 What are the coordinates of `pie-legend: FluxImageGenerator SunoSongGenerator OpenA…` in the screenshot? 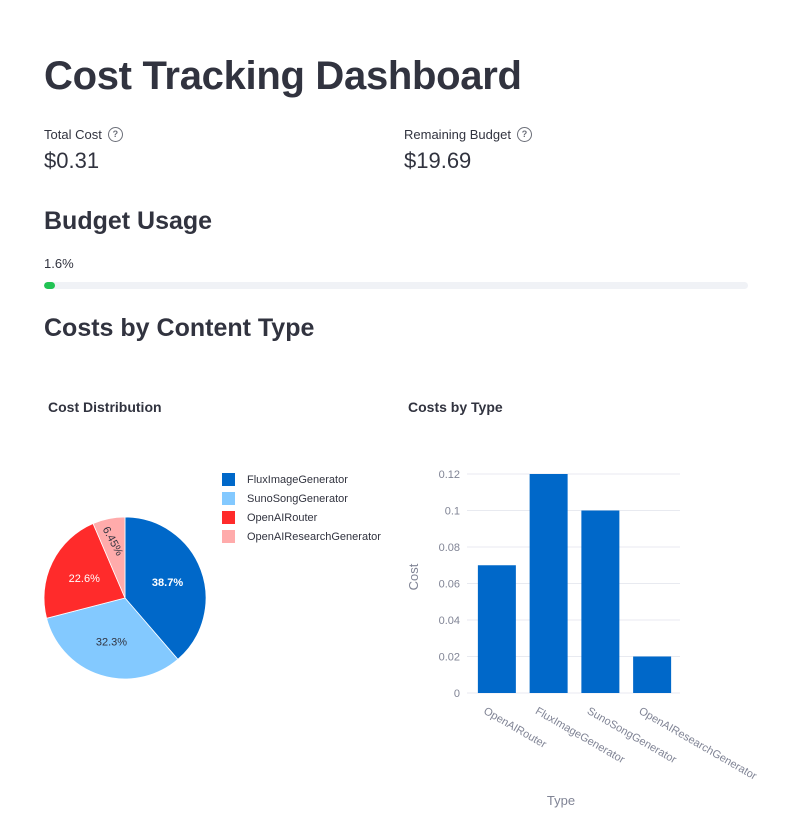 It's located at (301, 508).